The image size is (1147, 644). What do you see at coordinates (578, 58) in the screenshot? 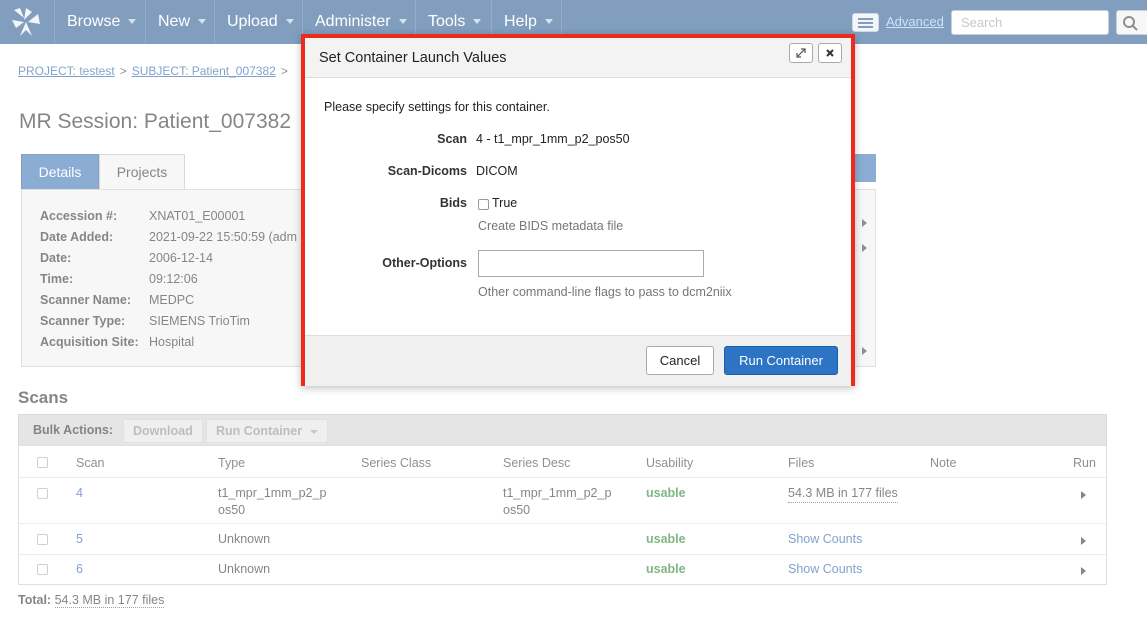
I see `dialog-header: Set Container Launch Values` at bounding box center [578, 58].